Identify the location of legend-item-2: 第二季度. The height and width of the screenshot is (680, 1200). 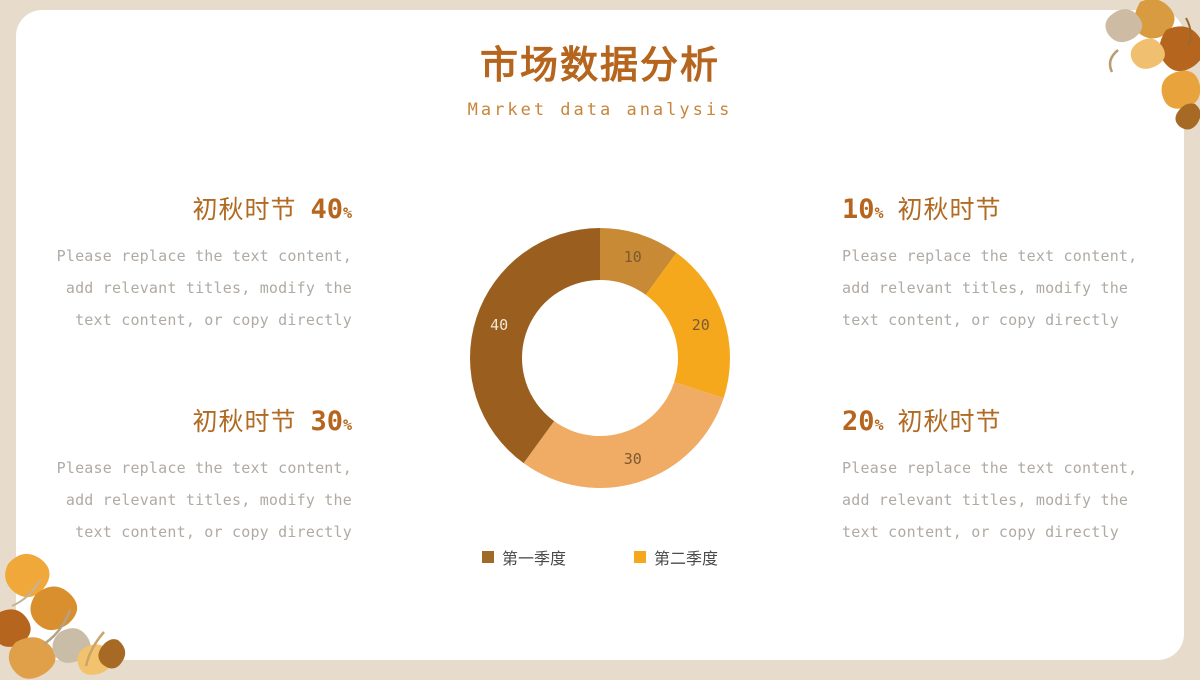
(676, 557).